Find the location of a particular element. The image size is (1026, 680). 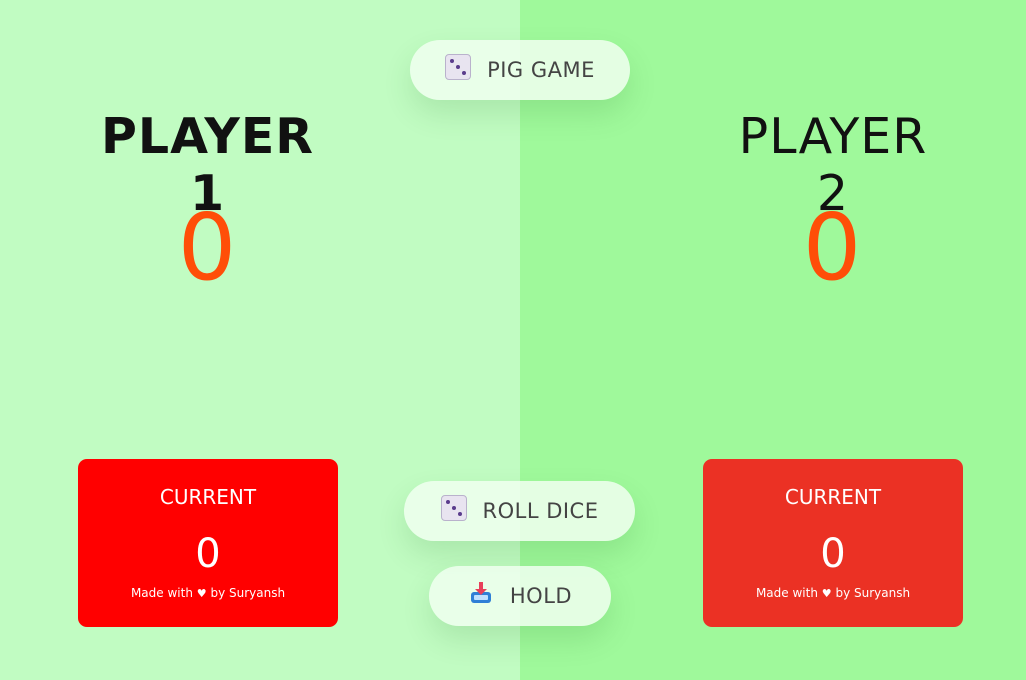

player-1-score: 0 is located at coordinates (207, 247).